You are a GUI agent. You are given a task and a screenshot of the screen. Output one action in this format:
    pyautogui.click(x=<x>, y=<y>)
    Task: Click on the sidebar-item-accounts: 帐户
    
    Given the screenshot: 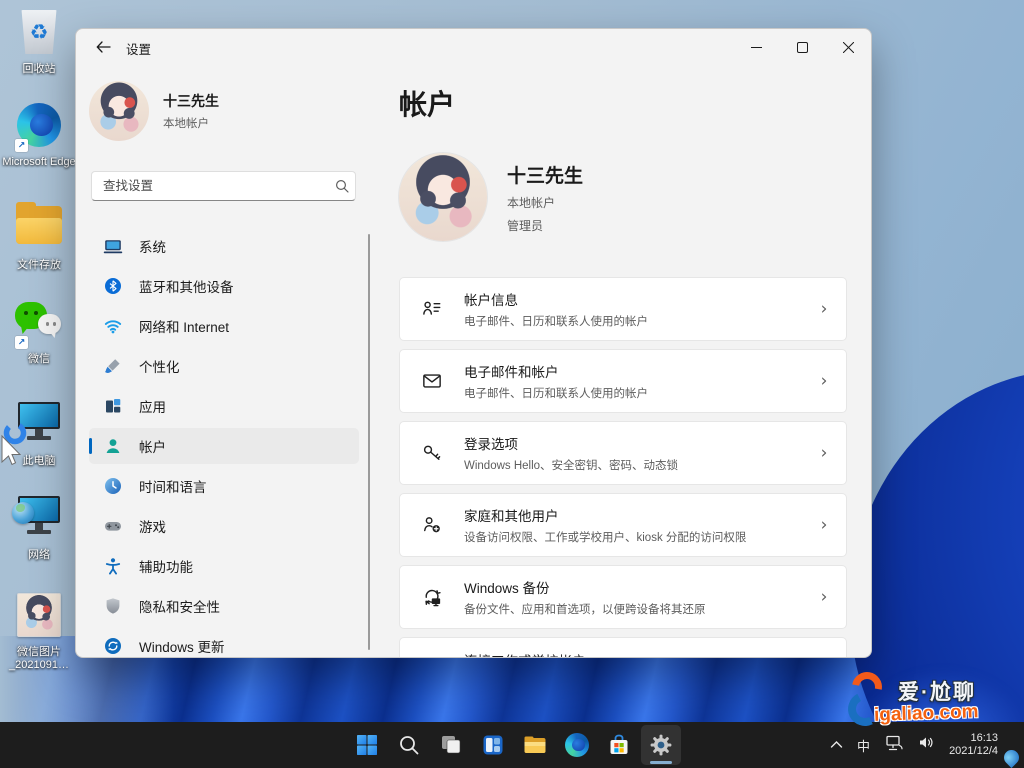 What is the action you would take?
    pyautogui.click(x=224, y=446)
    